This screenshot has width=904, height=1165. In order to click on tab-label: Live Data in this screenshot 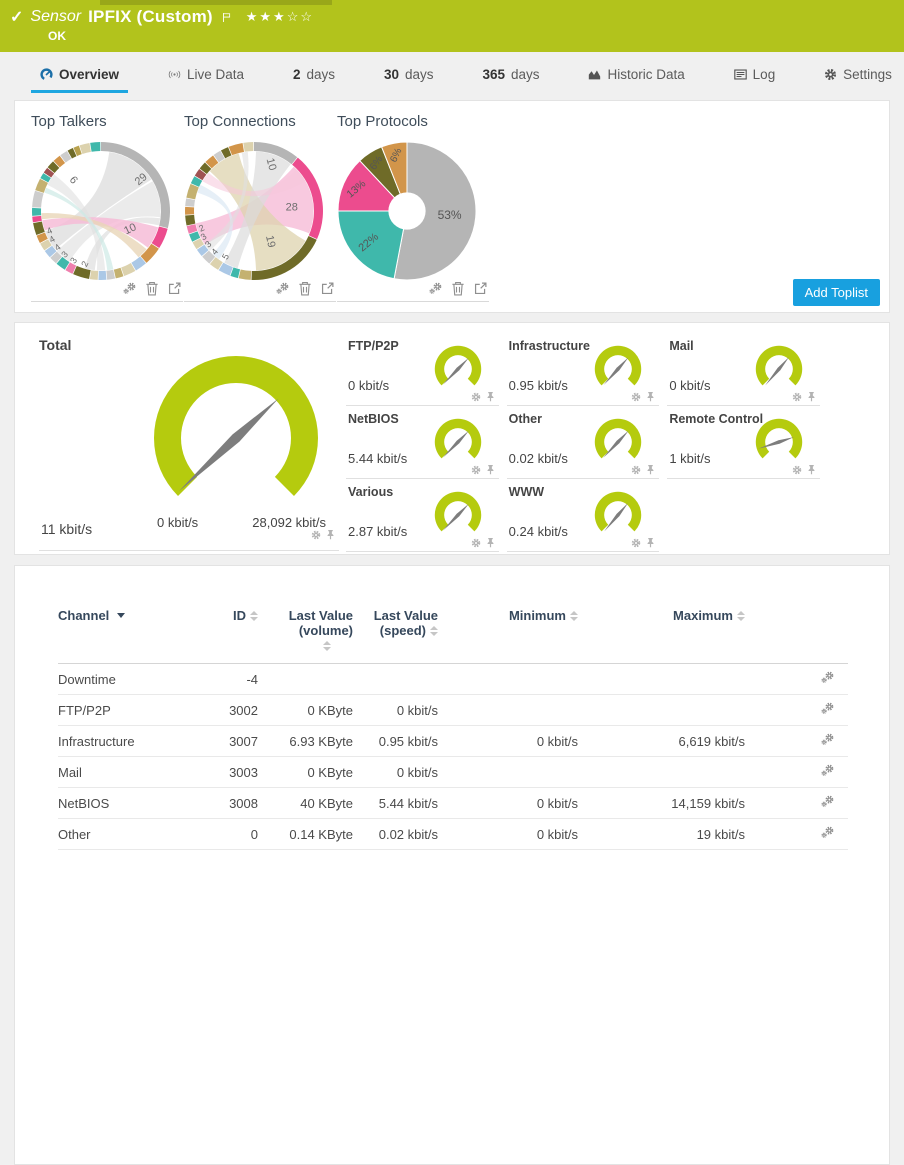, I will do `click(215, 74)`.